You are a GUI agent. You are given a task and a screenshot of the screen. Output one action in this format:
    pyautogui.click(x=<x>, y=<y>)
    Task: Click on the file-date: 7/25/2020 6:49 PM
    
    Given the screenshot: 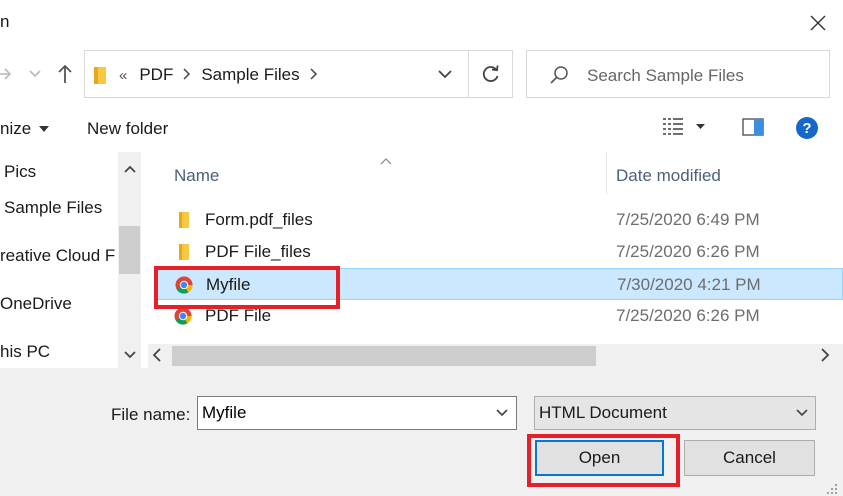 What is the action you would take?
    pyautogui.click(x=688, y=219)
    